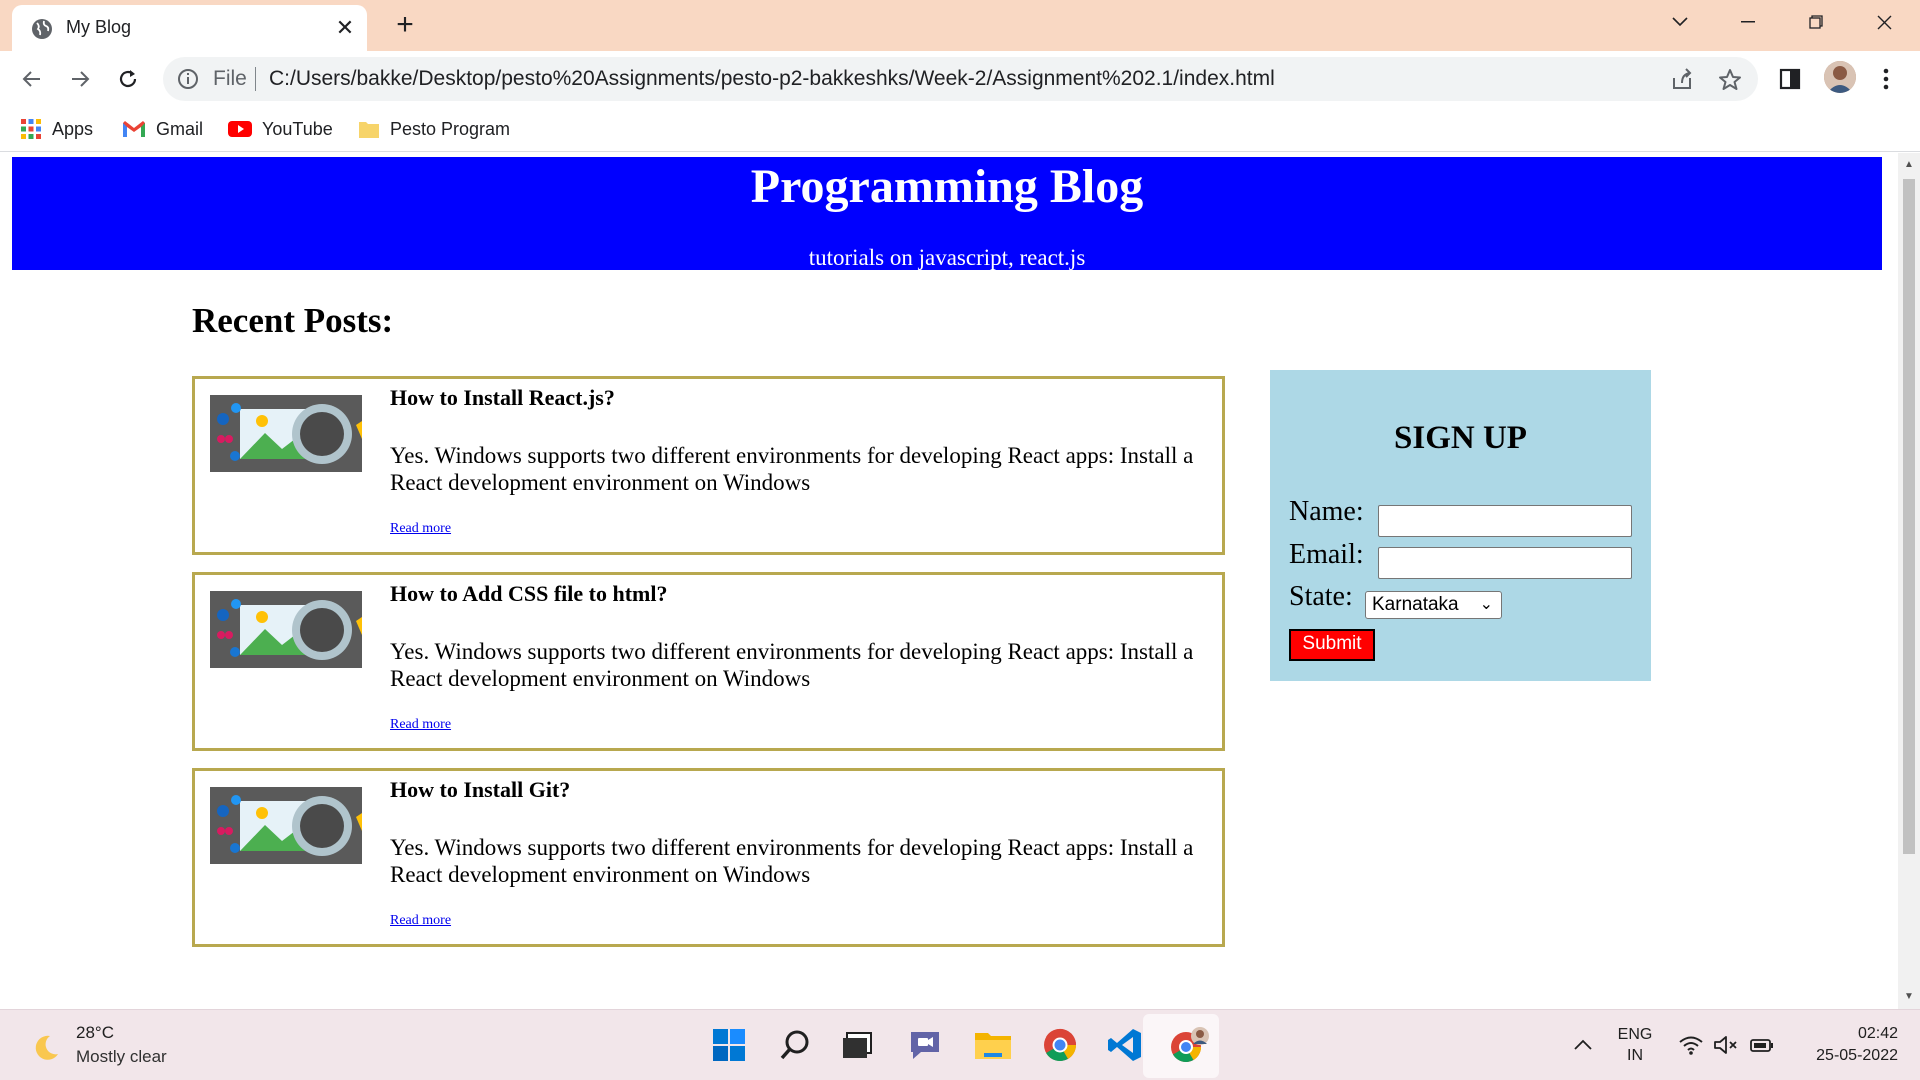 Image resolution: width=1920 pixels, height=1080 pixels. Describe the element at coordinates (189, 28) in the screenshot. I see `browser-tab: My Blog ✕` at that location.